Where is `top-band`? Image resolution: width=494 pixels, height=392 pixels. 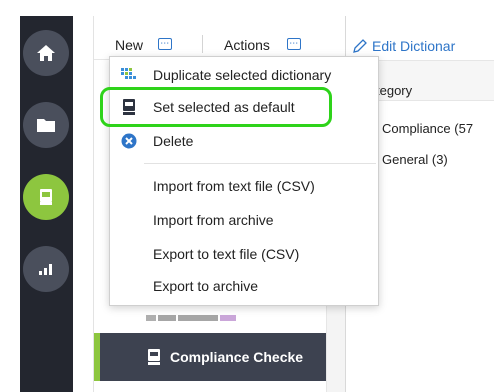 top-band is located at coordinates (247, 8).